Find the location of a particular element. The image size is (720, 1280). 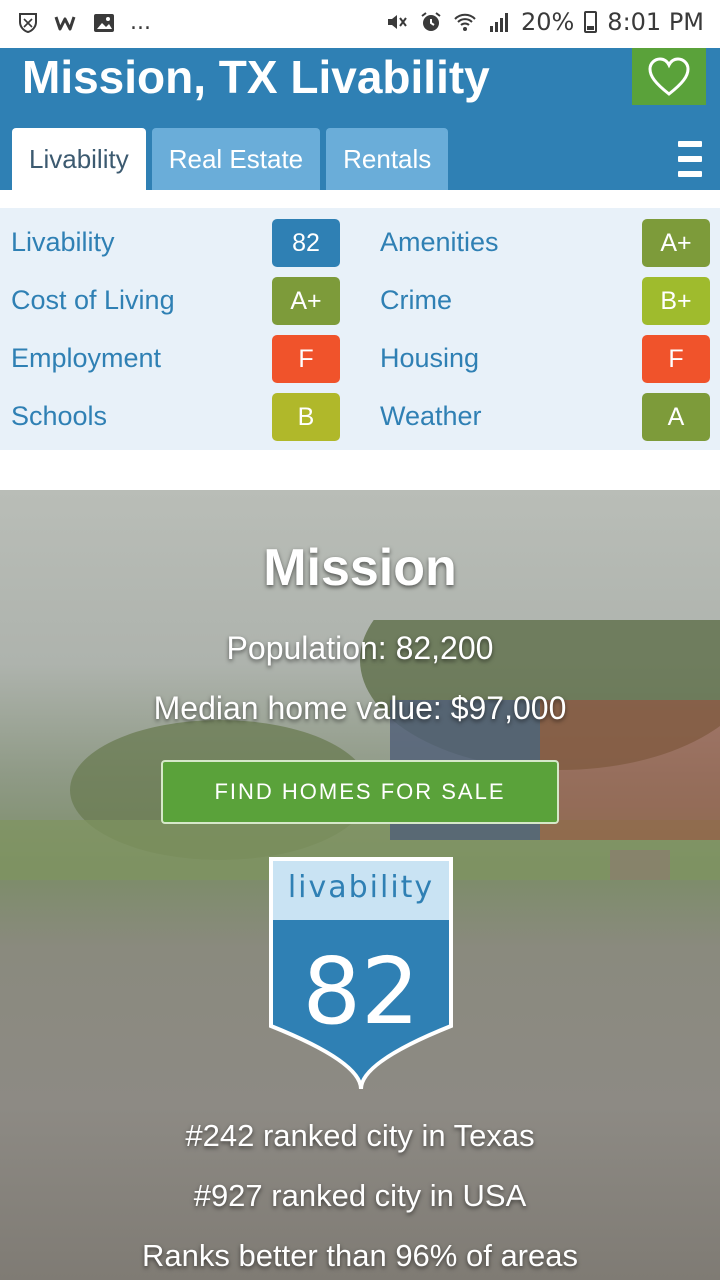

tab-livability: Livability is located at coordinates (79, 159).